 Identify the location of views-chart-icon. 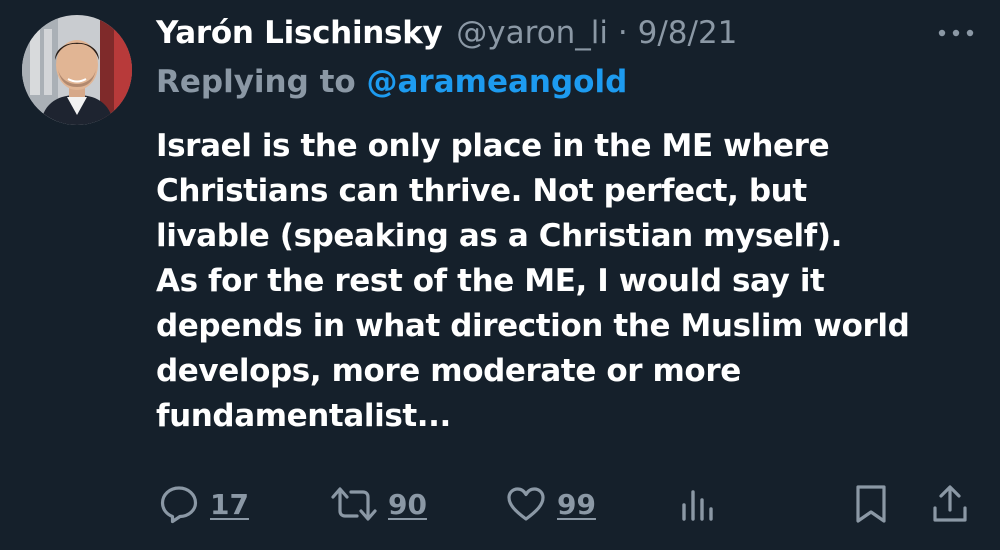
(697, 505).